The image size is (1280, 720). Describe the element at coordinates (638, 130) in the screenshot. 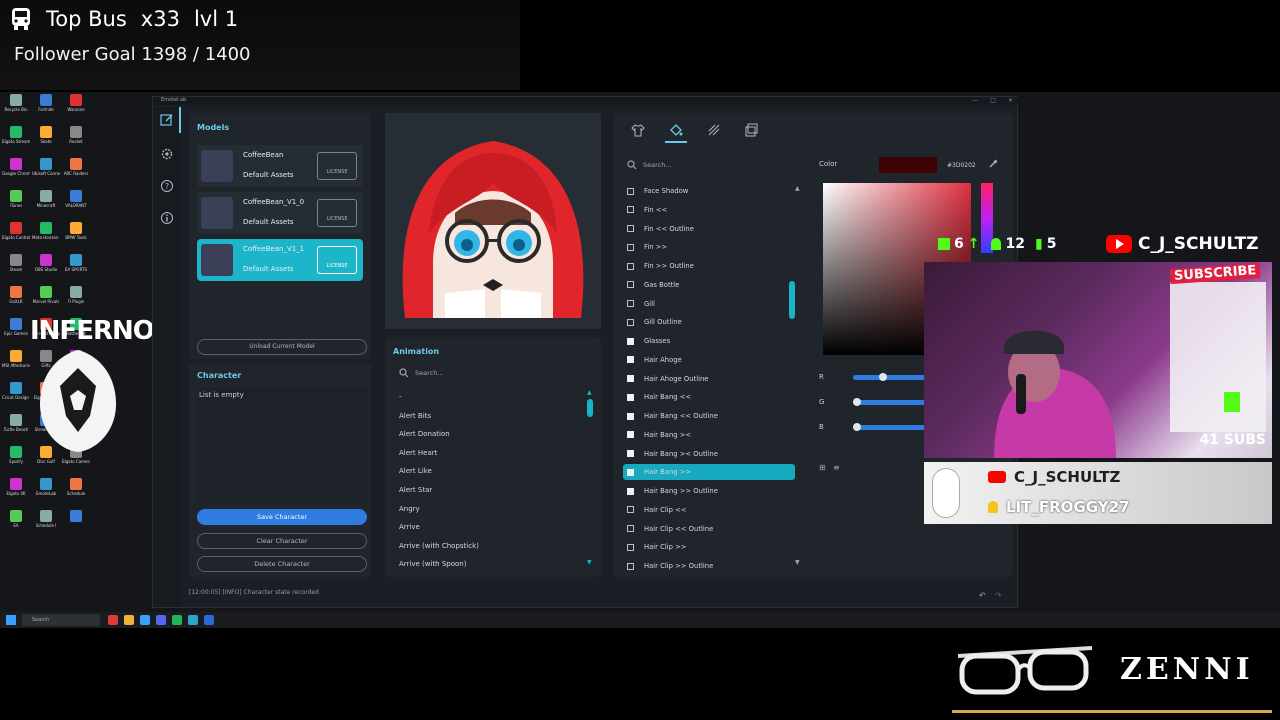

I see `shirt-icon` at that location.